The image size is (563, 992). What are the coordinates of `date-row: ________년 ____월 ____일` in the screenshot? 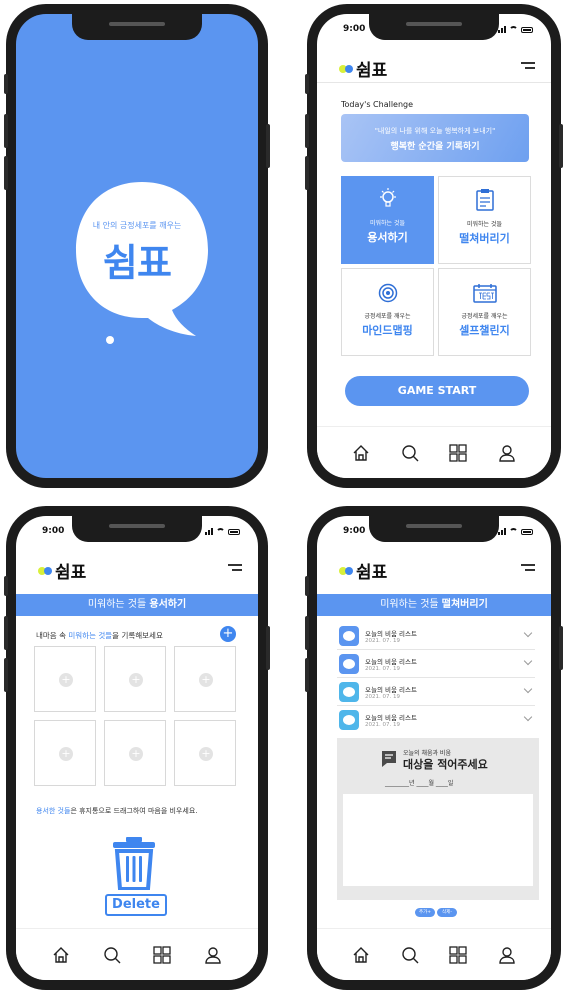 It's located at (419, 782).